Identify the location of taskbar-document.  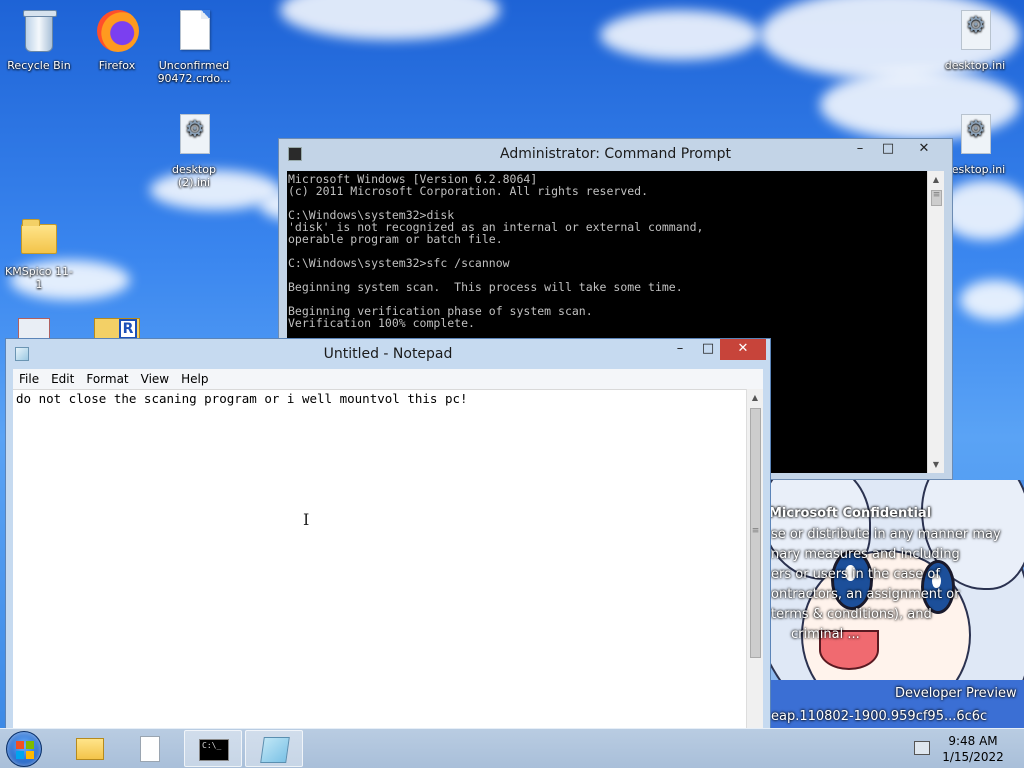
(149, 748).